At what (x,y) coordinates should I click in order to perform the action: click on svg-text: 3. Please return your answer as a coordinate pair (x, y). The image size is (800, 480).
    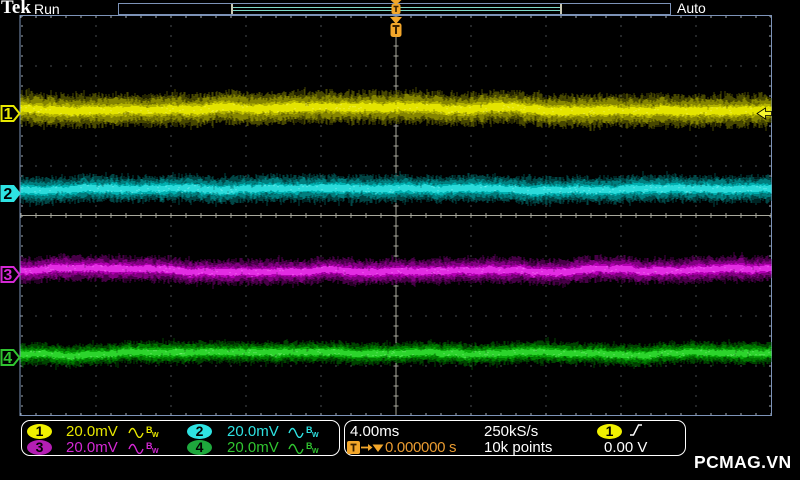
    Looking at the image, I should click on (7, 275).